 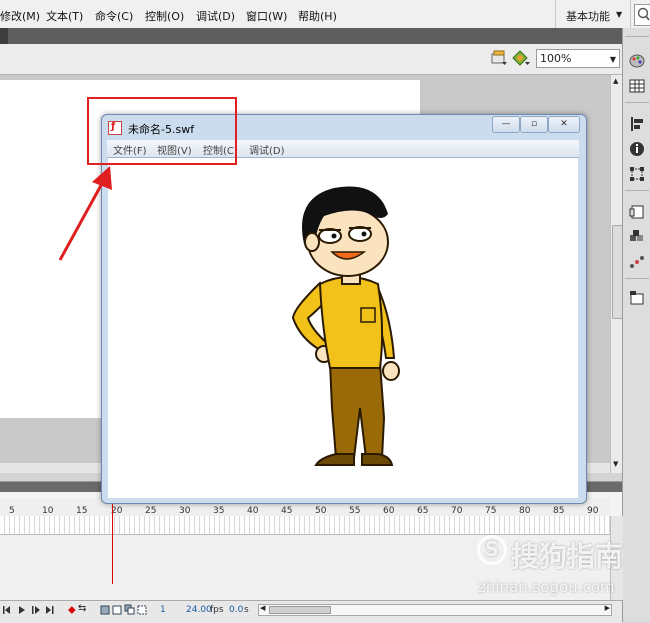 What do you see at coordinates (355, 511) in the screenshot?
I see `ruler-tick: 55` at bounding box center [355, 511].